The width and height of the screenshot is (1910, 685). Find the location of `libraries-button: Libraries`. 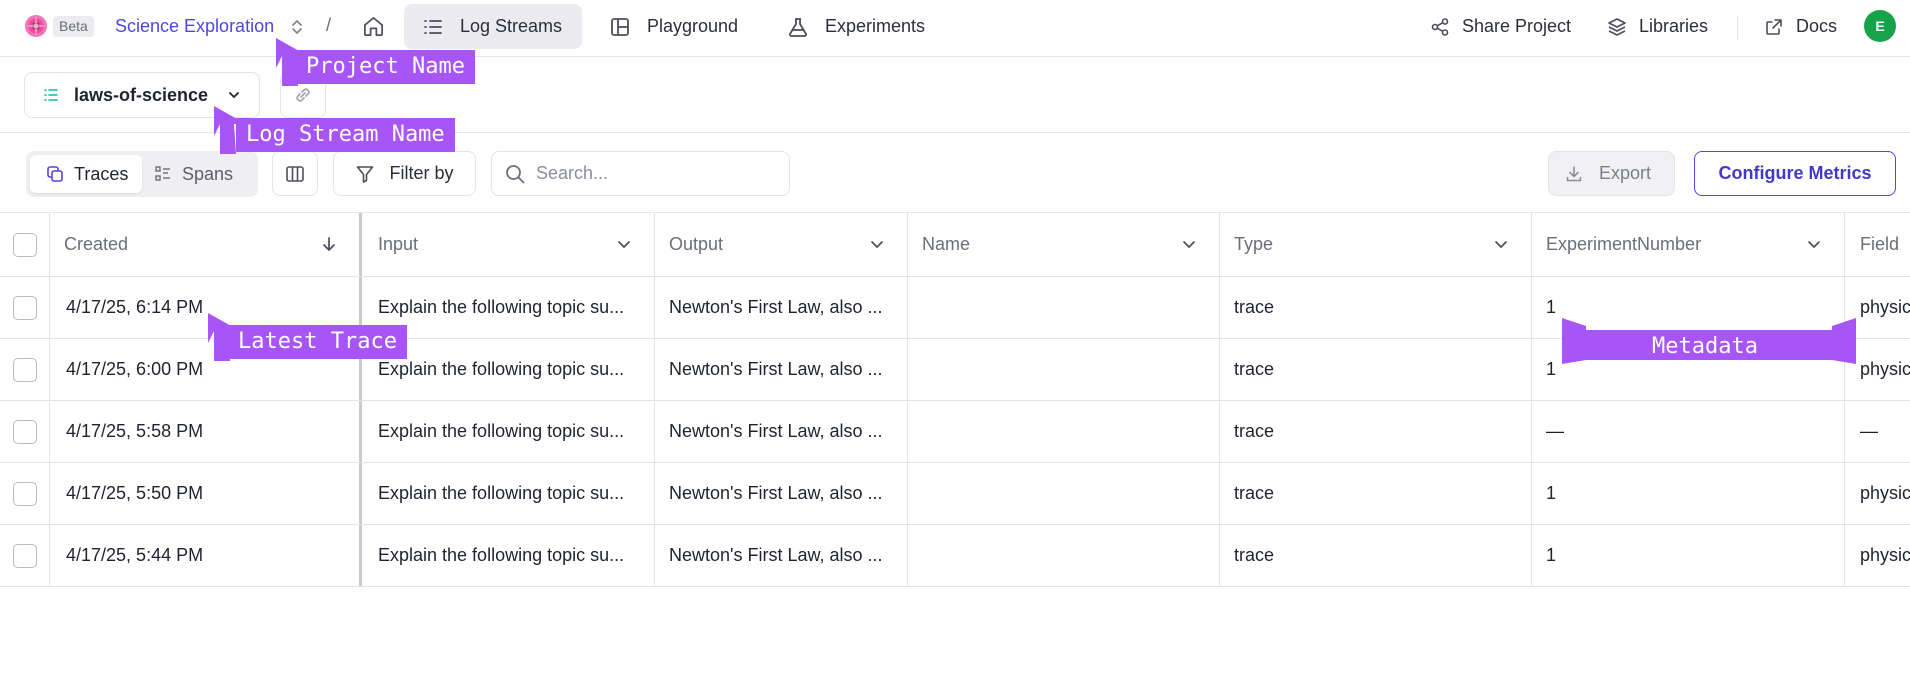

libraries-button: Libraries is located at coordinates (1657, 26).